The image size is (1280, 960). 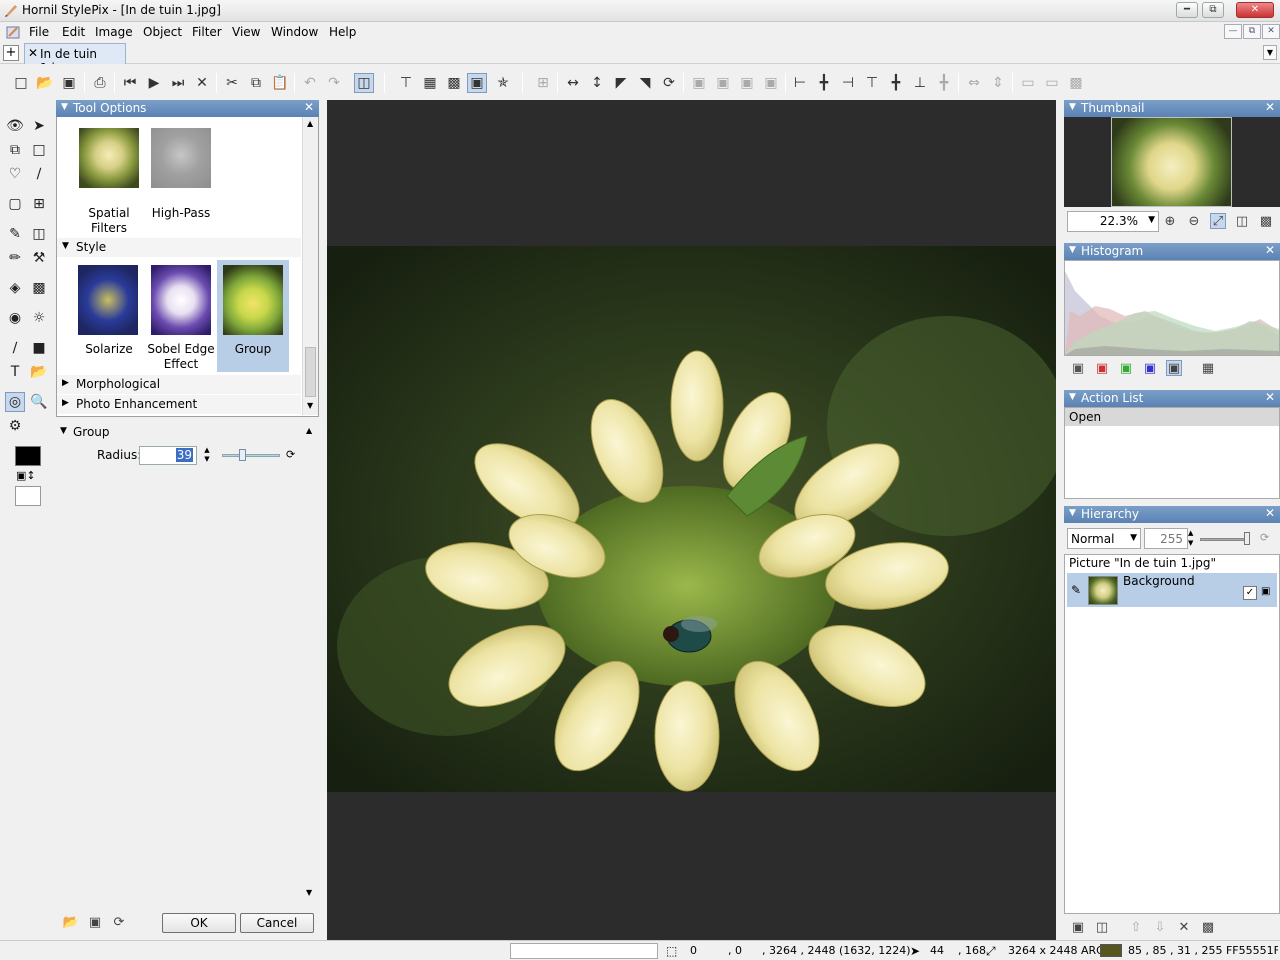 I want to click on tool-options-header: ▼ Tool Options ✕, so click(x=187, y=108).